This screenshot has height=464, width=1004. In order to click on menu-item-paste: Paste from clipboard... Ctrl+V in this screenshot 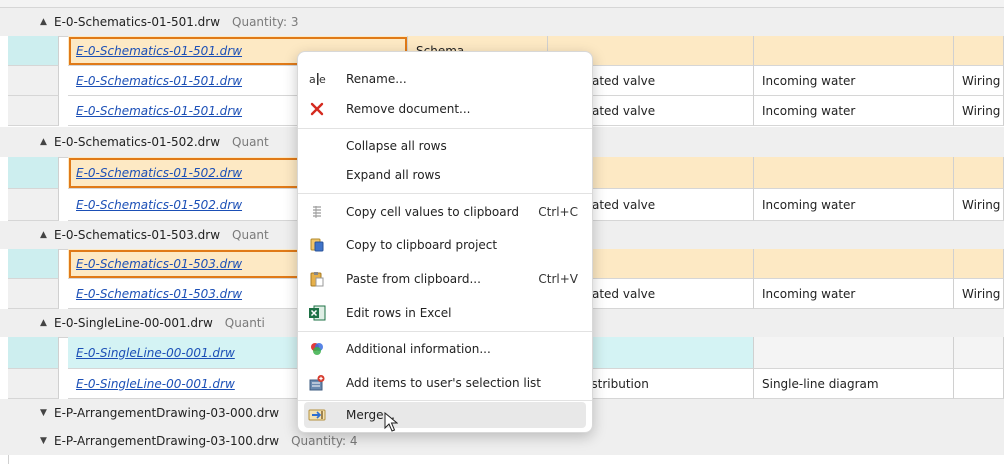, I will do `click(445, 279)`.